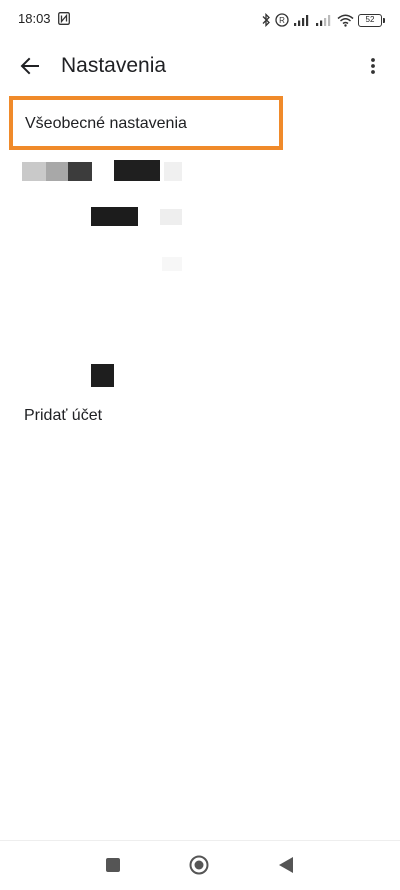 The height and width of the screenshot is (890, 400). I want to click on system-nav-bar, so click(200, 865).